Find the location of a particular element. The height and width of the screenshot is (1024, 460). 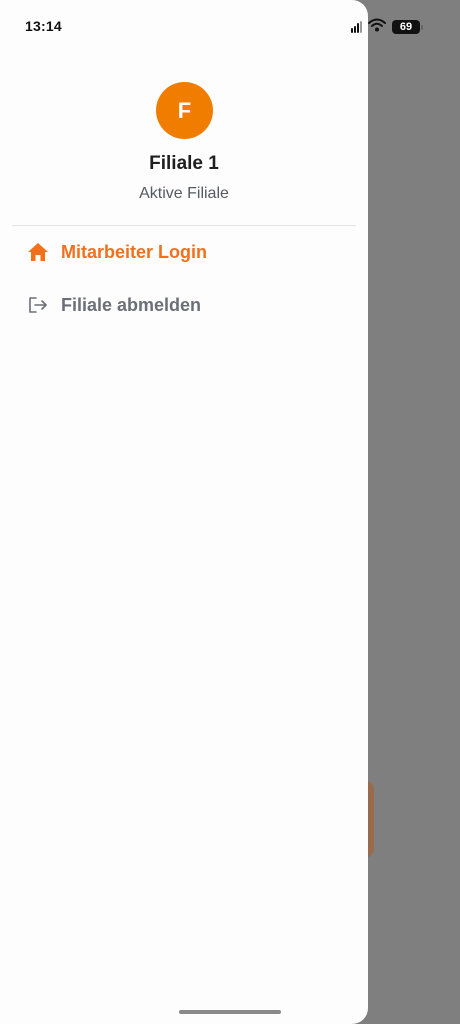

status-icons: 69 is located at coordinates (387, 27).